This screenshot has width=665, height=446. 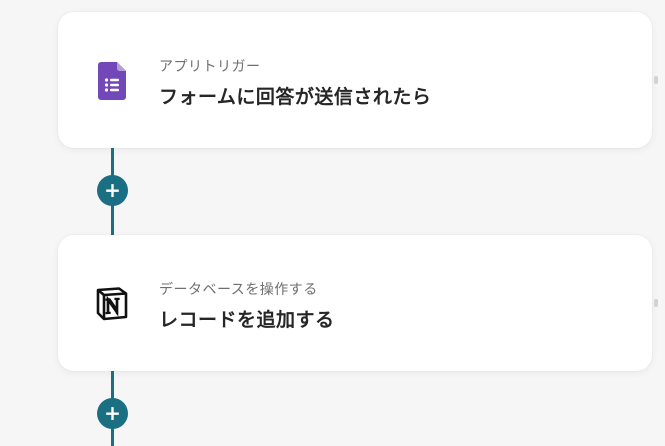 I want to click on step-subtitle: アプリトリガー, so click(x=210, y=67).